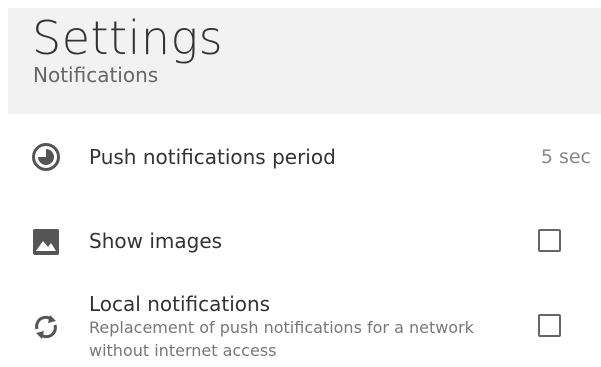 This screenshot has width=601, height=367. I want to click on setting-label: Push notifications period, so click(212, 157).